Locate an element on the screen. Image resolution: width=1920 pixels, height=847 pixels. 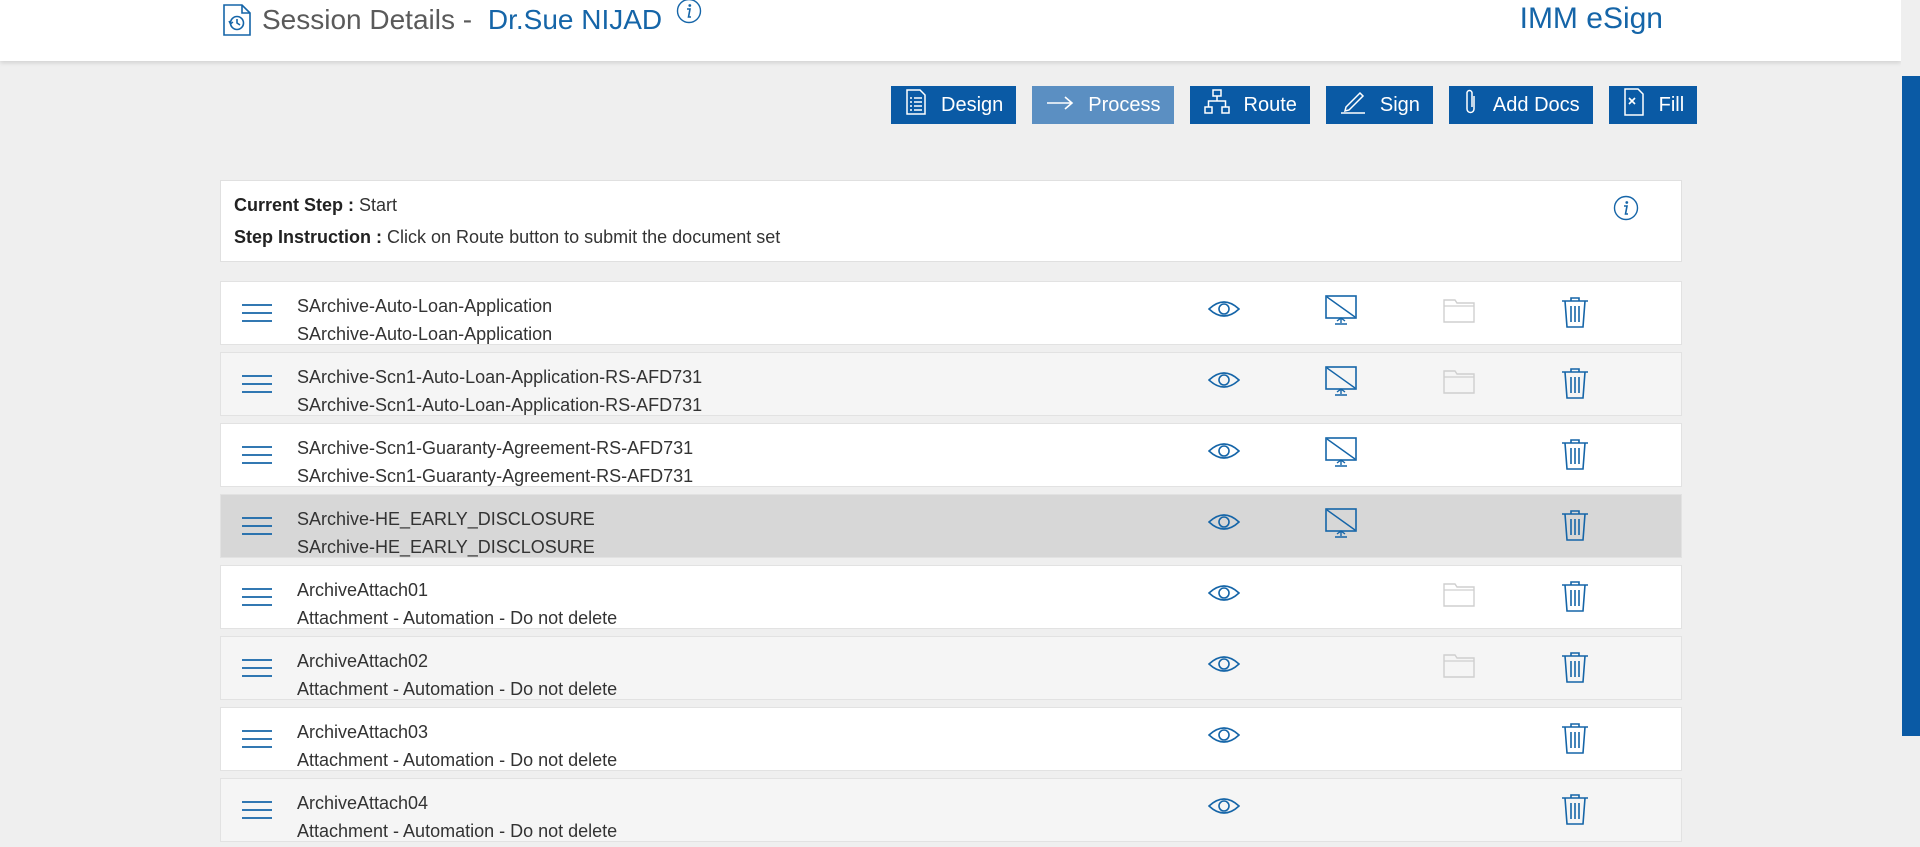
add-docs-button: Add Docs is located at coordinates (1520, 105).